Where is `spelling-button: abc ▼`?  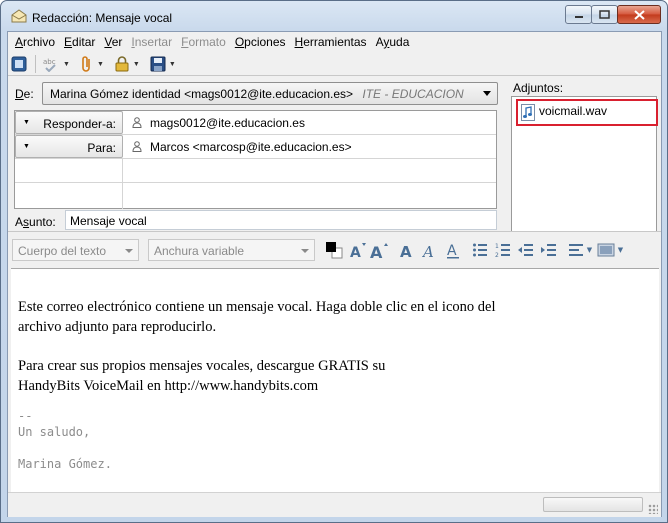 spelling-button: abc ▼ is located at coordinates (56, 64).